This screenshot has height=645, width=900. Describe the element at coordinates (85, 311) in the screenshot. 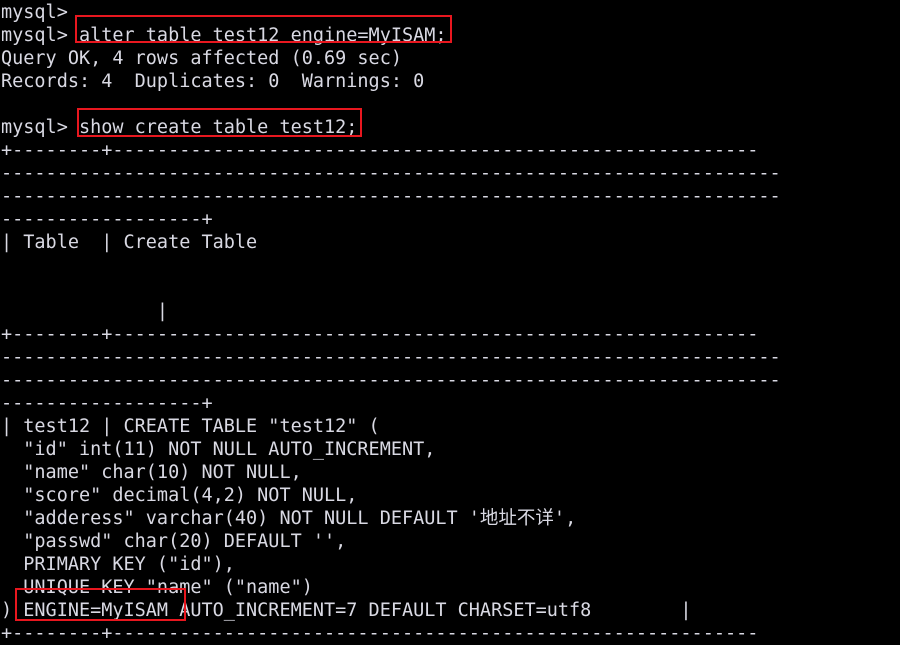

I see `terminal-line: |` at that location.